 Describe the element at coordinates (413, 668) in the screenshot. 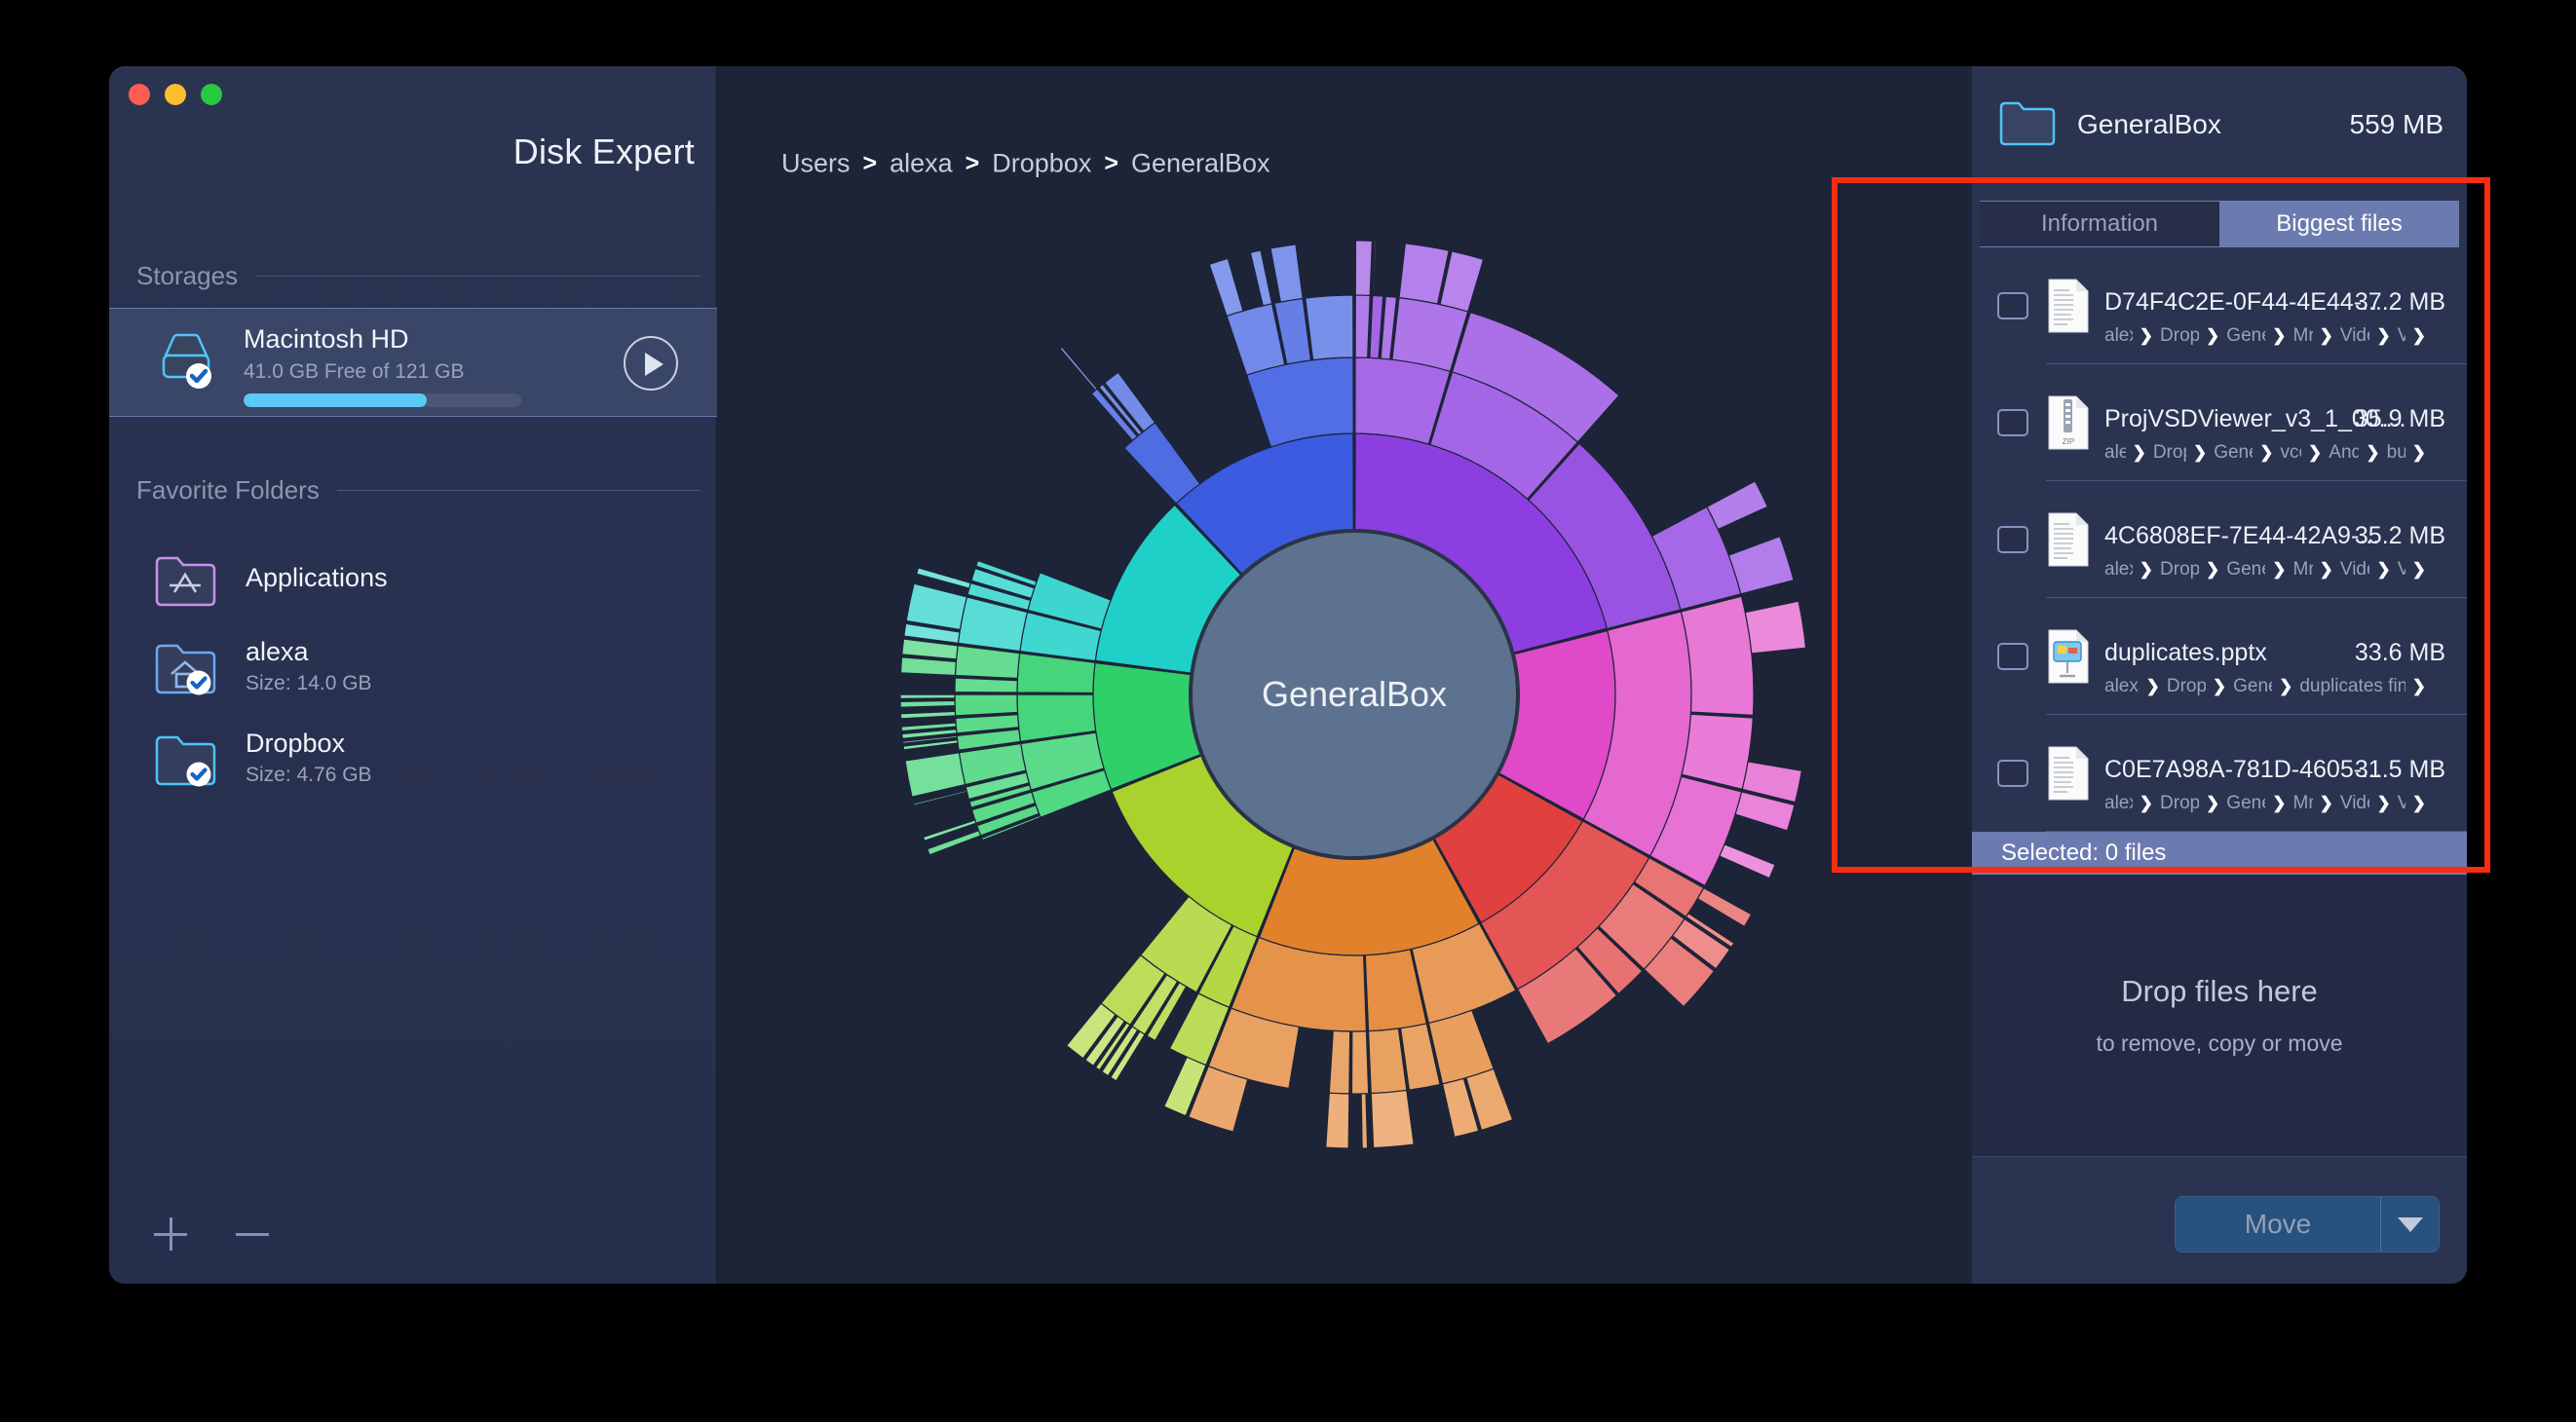

I see `sidebar-item-alexa: alexa Size: 14.0 GB` at that location.